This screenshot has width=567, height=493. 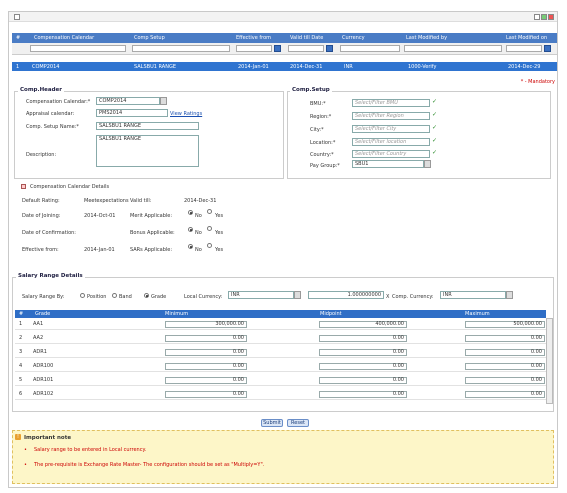 I want to click on table-scrollbar, so click(x=549, y=361).